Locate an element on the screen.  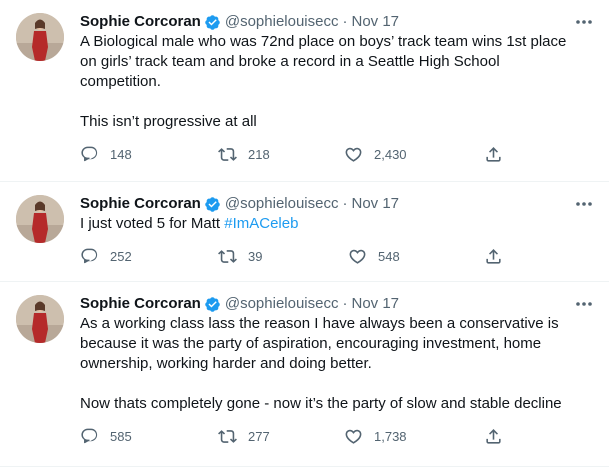
like-button: 548 is located at coordinates (388, 256).